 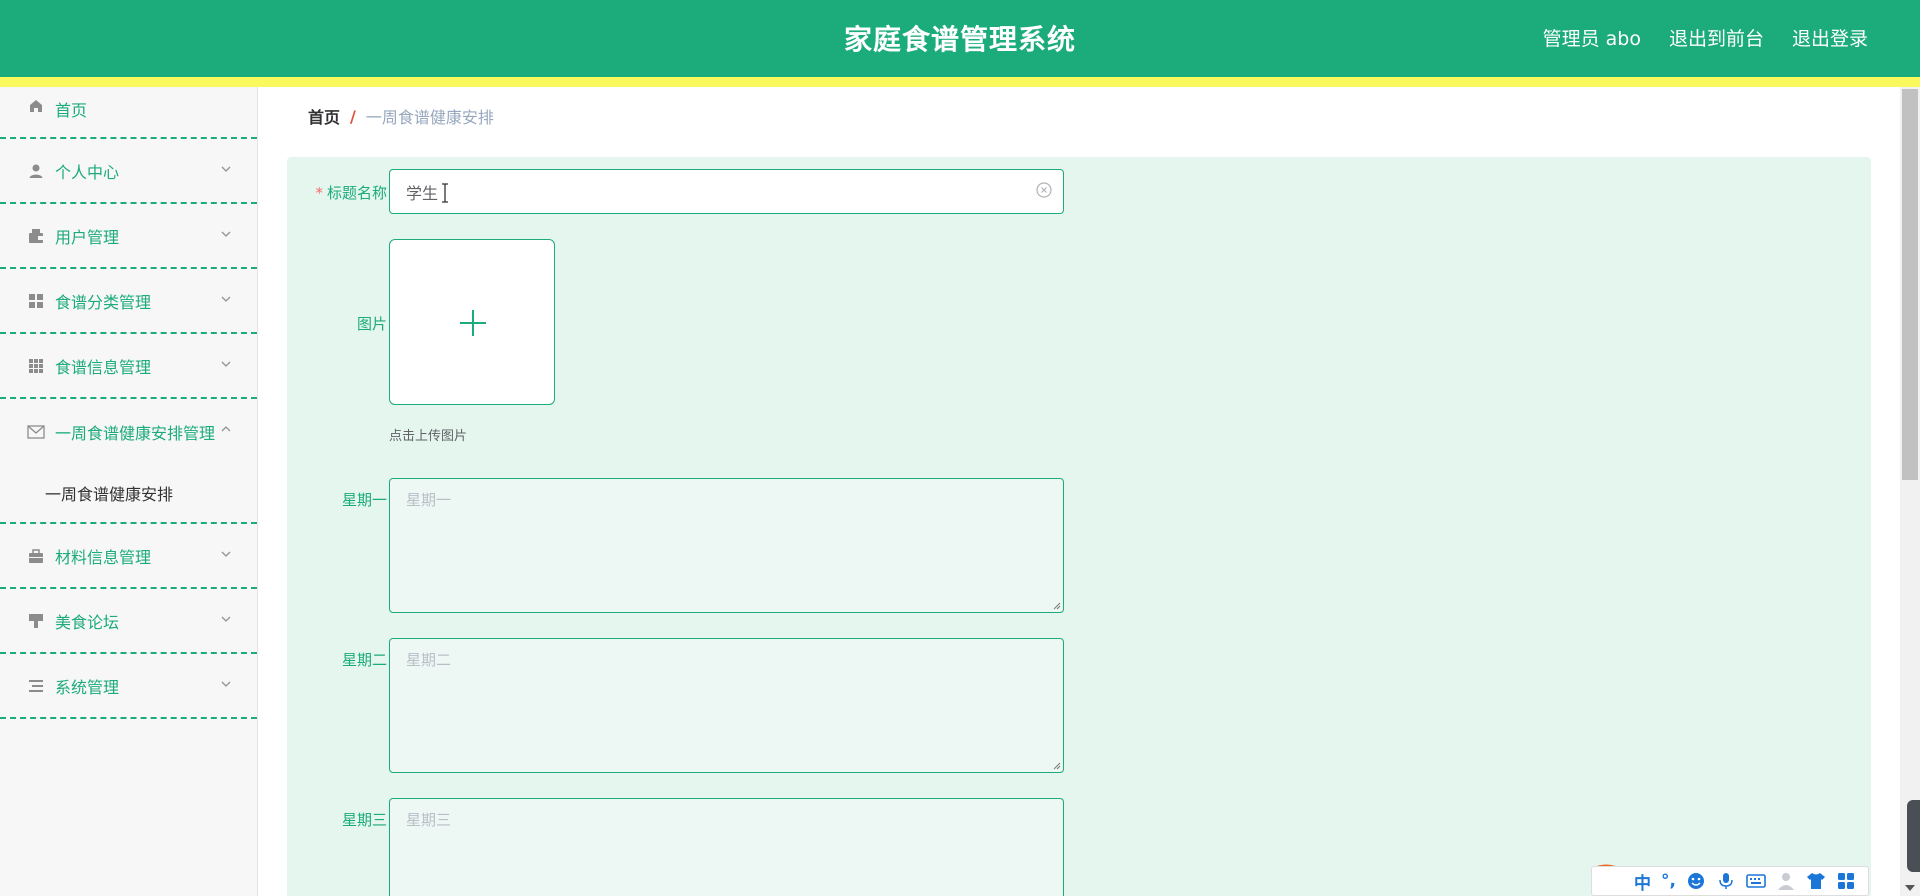 I want to click on admin-user-label: 管理员 abo, so click(x=1592, y=37).